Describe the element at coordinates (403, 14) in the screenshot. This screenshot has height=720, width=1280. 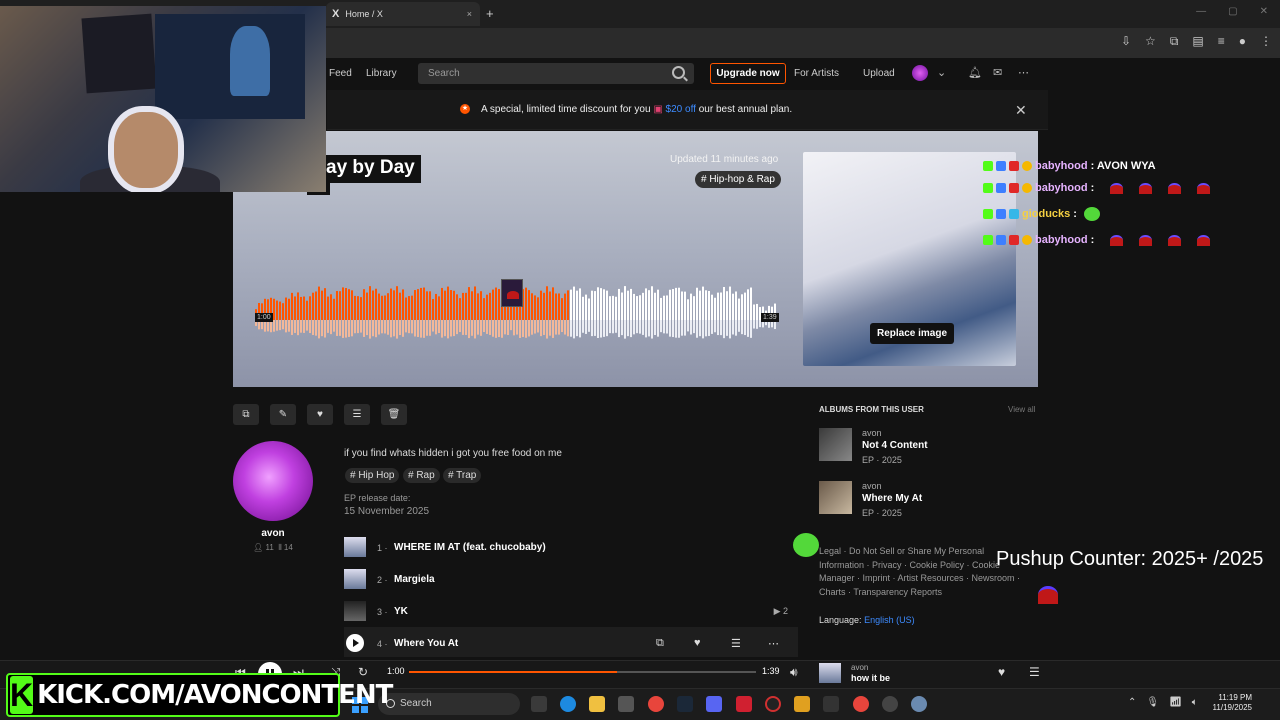
I see `browser-tab: X Home / X ×` at that location.